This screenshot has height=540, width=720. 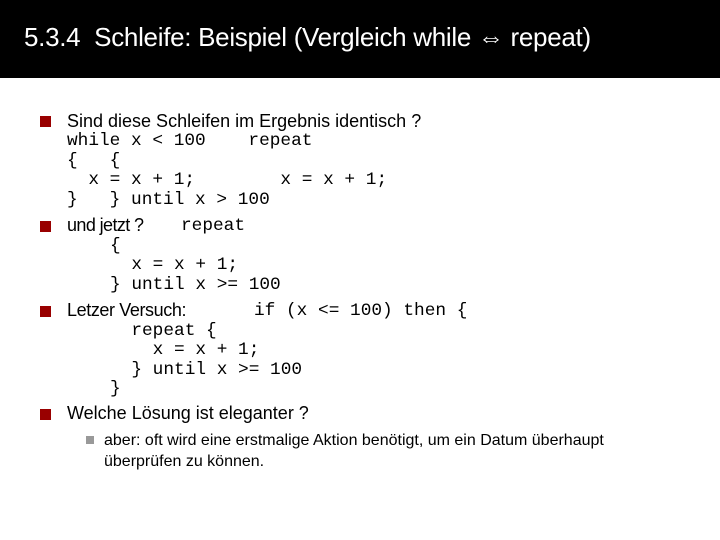 What do you see at coordinates (188, 413) in the screenshot?
I see `item-4-text: Welche Lösung ist eleganter ?` at bounding box center [188, 413].